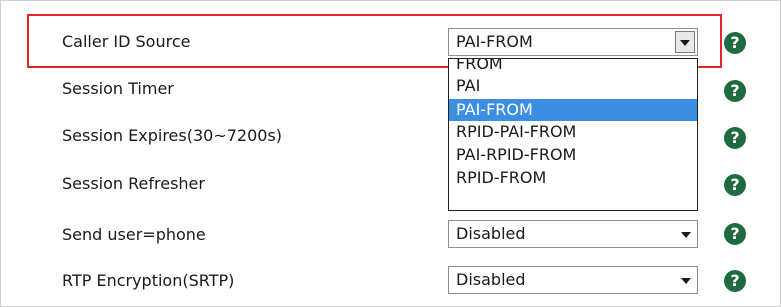 This screenshot has height=307, width=781. I want to click on dropdown-option-selected: PAI-FROM, so click(573, 110).